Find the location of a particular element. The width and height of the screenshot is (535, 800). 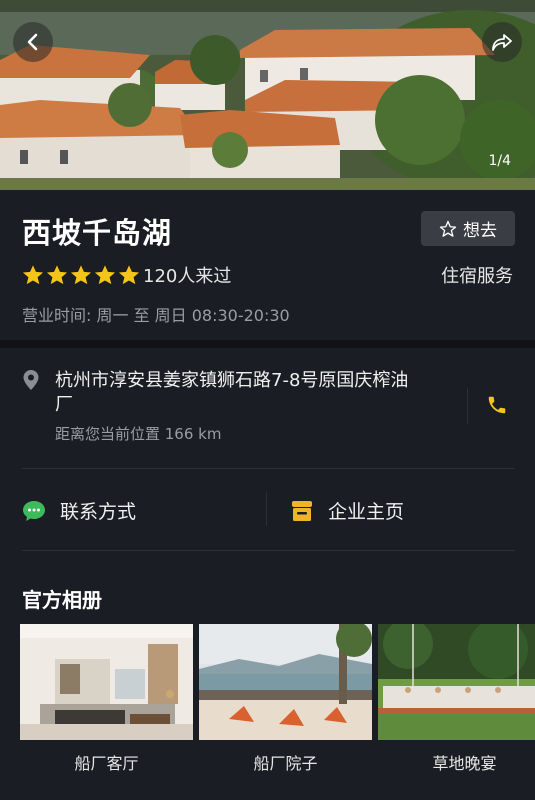

photo-caption: 船厂客厅 is located at coordinates (106, 763).